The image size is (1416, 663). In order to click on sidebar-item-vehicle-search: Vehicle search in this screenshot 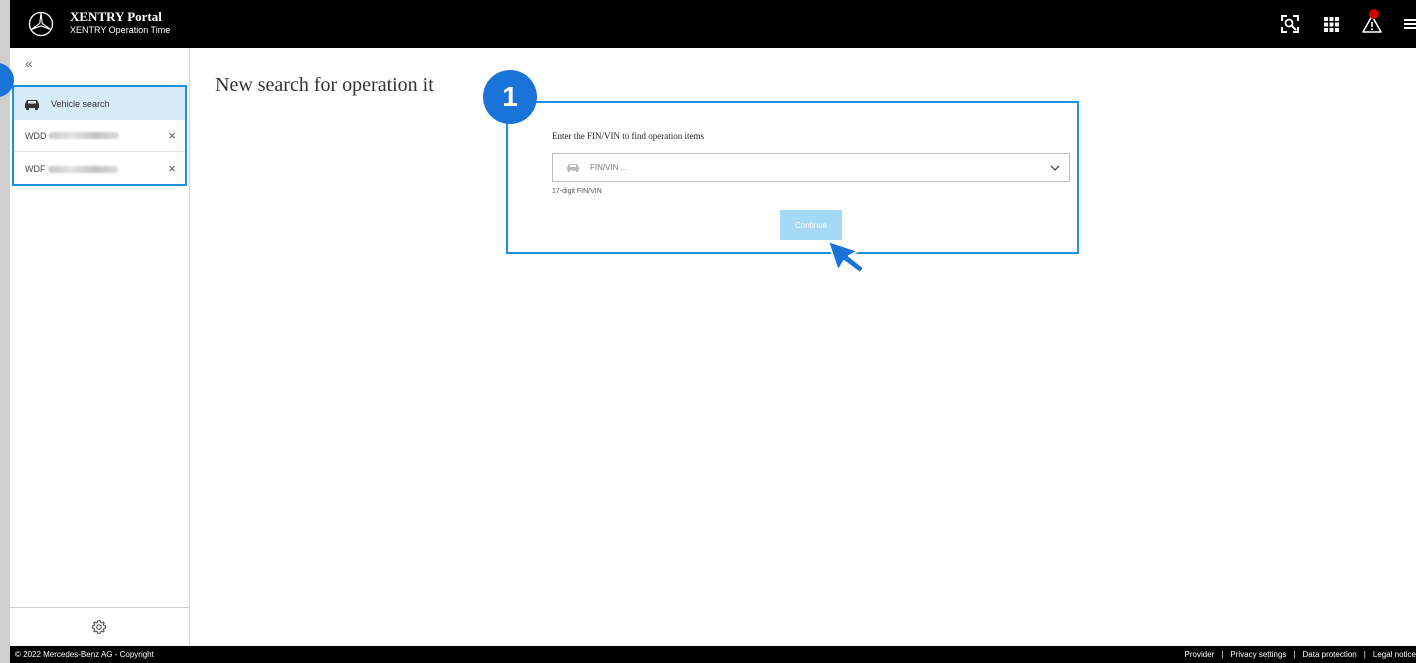, I will do `click(99, 103)`.